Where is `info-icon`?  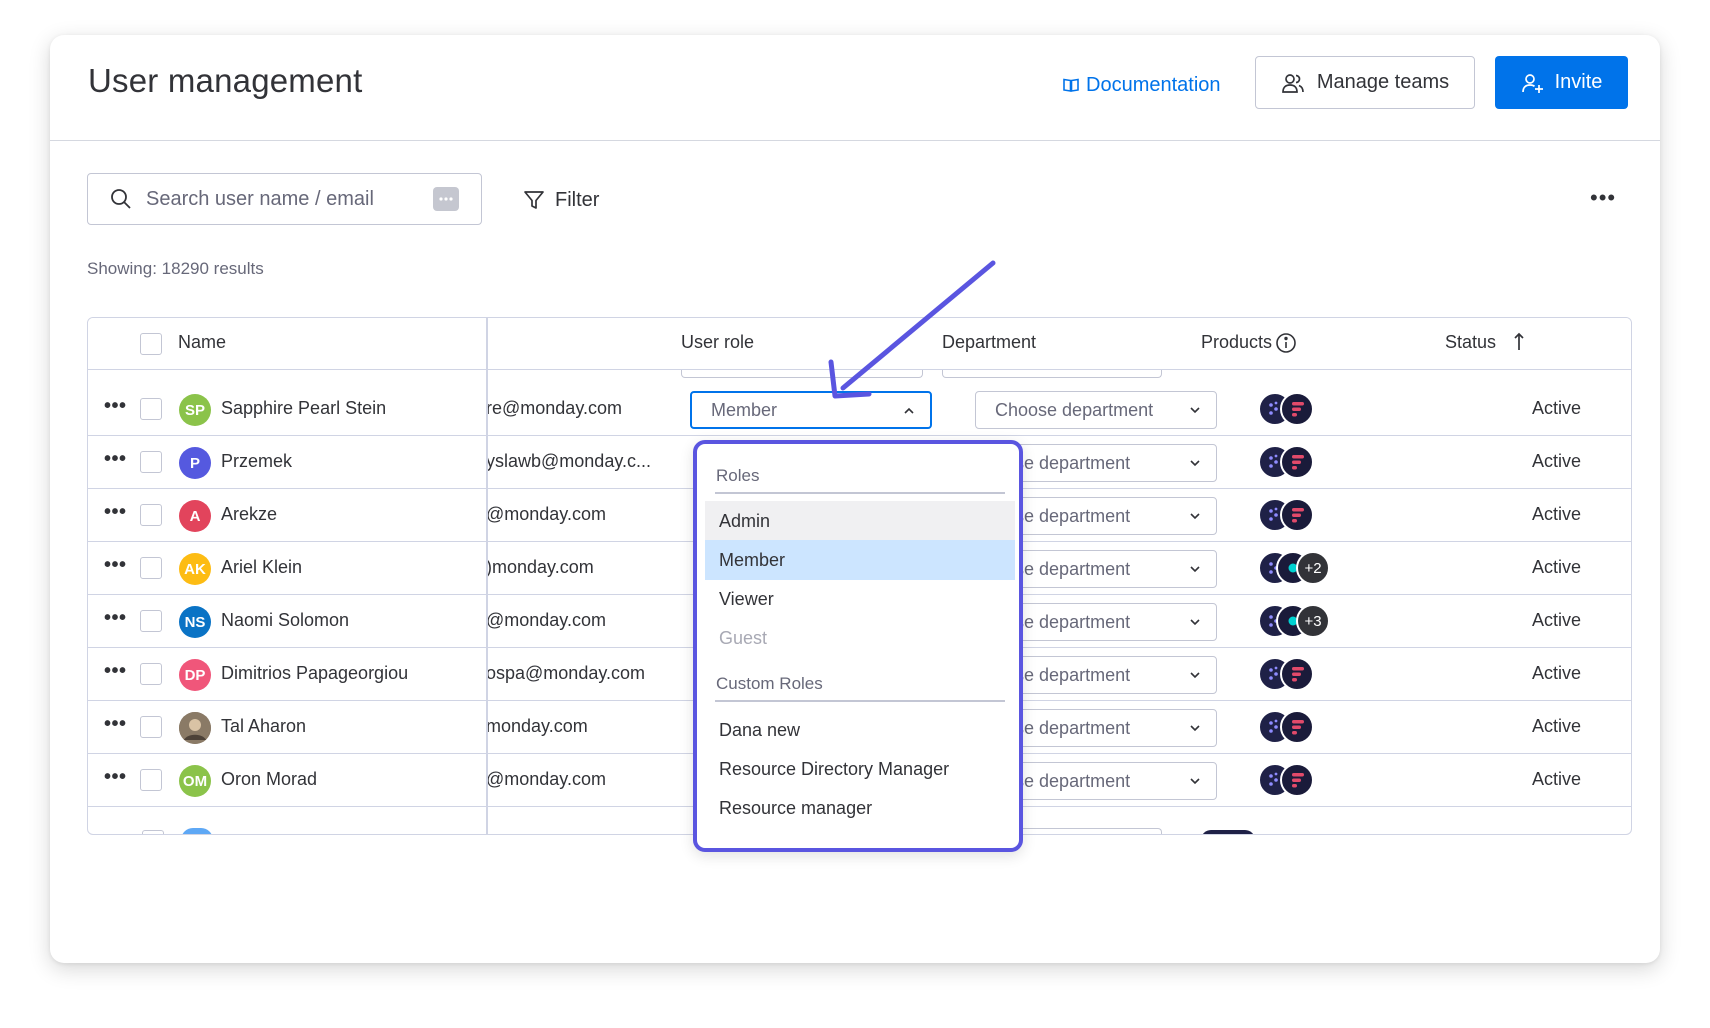
info-icon is located at coordinates (1286, 343).